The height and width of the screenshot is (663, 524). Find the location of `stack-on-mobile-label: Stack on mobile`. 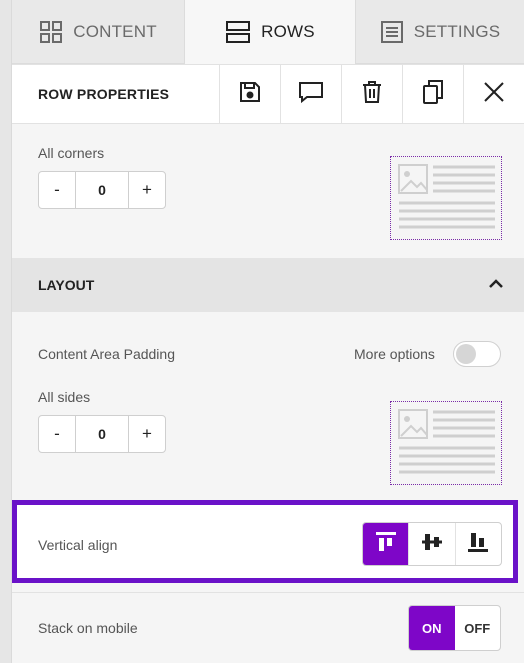

stack-on-mobile-label: Stack on mobile is located at coordinates (88, 628).